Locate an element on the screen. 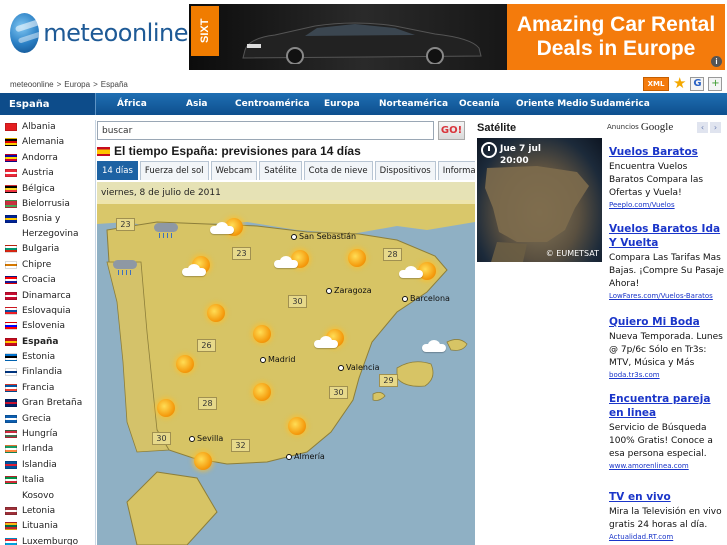 Image resolution: width=727 pixels, height=545 pixels. sidebar-item-country: España is located at coordinates (47, 342).